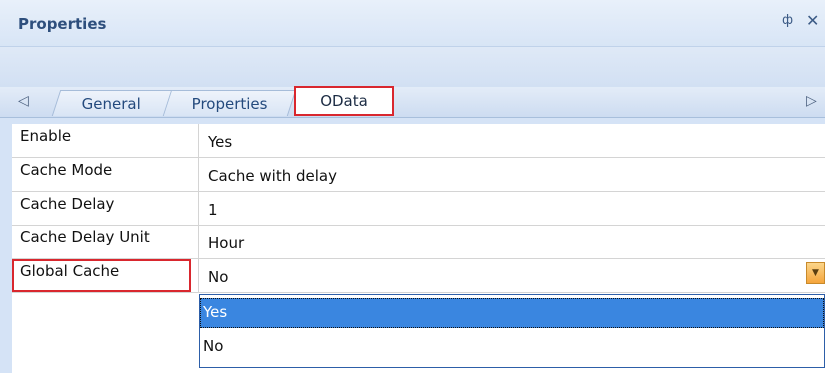 This screenshot has width=825, height=373. I want to click on property-row-cache-delay-unit: Cache Delay Unit Hour, so click(418, 242).